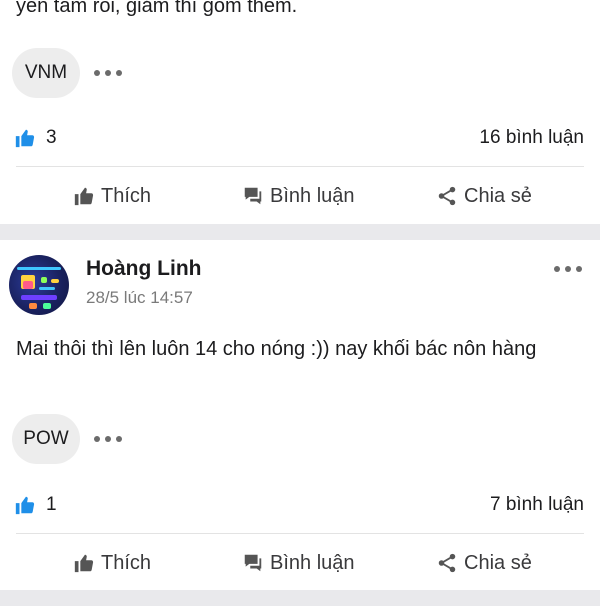 The image size is (600, 606). Describe the element at coordinates (537, 505) in the screenshot. I see `comment-count: 7 bình luận` at that location.